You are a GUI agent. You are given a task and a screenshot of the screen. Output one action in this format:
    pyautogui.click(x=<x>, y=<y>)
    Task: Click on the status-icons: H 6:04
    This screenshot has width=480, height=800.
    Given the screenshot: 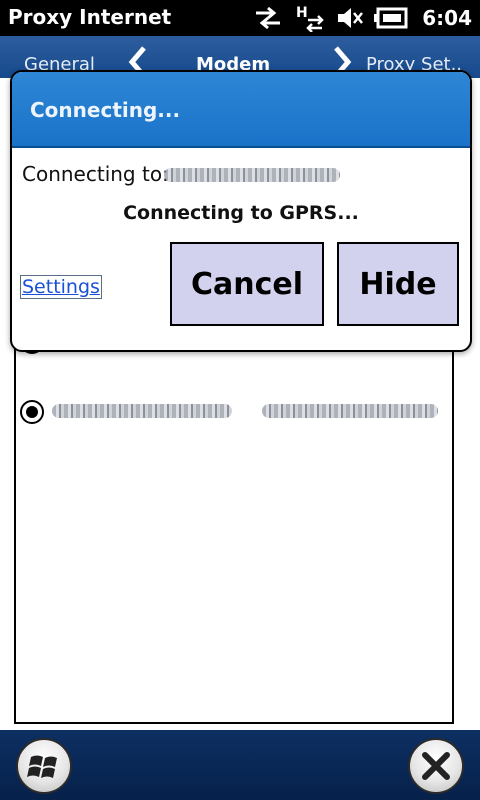 What is the action you would take?
    pyautogui.click(x=362, y=18)
    